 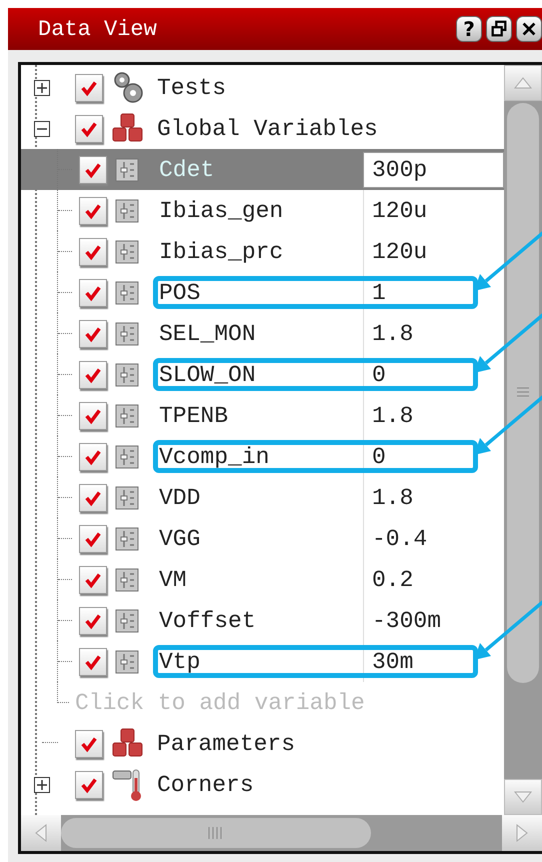 What do you see at coordinates (191, 87) in the screenshot?
I see `tree-item: Tests` at bounding box center [191, 87].